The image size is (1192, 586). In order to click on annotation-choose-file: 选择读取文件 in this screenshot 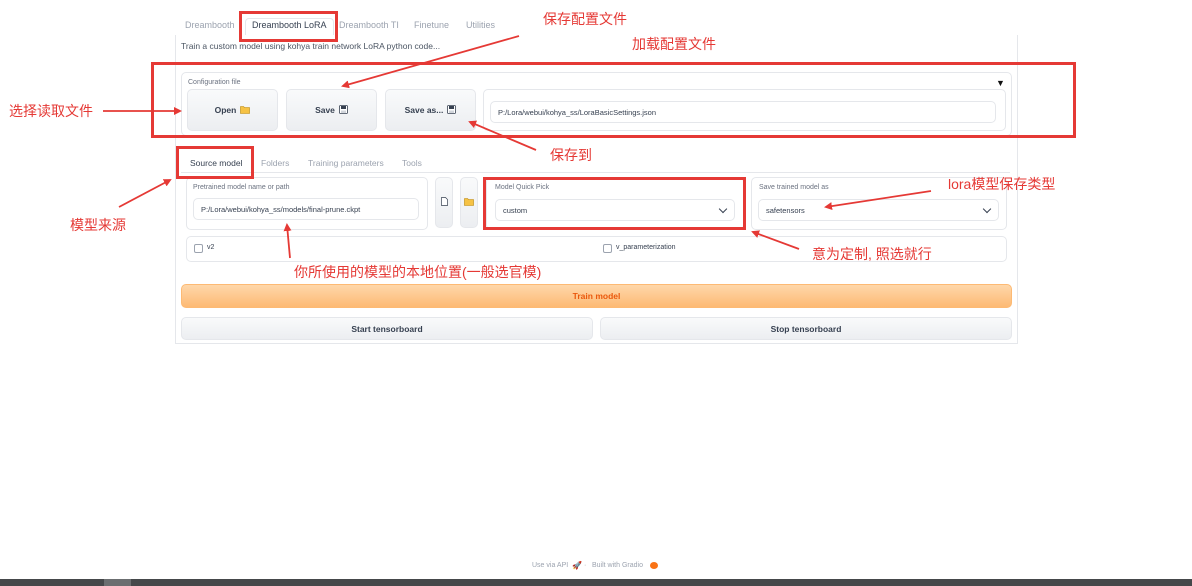, I will do `click(51, 111)`.